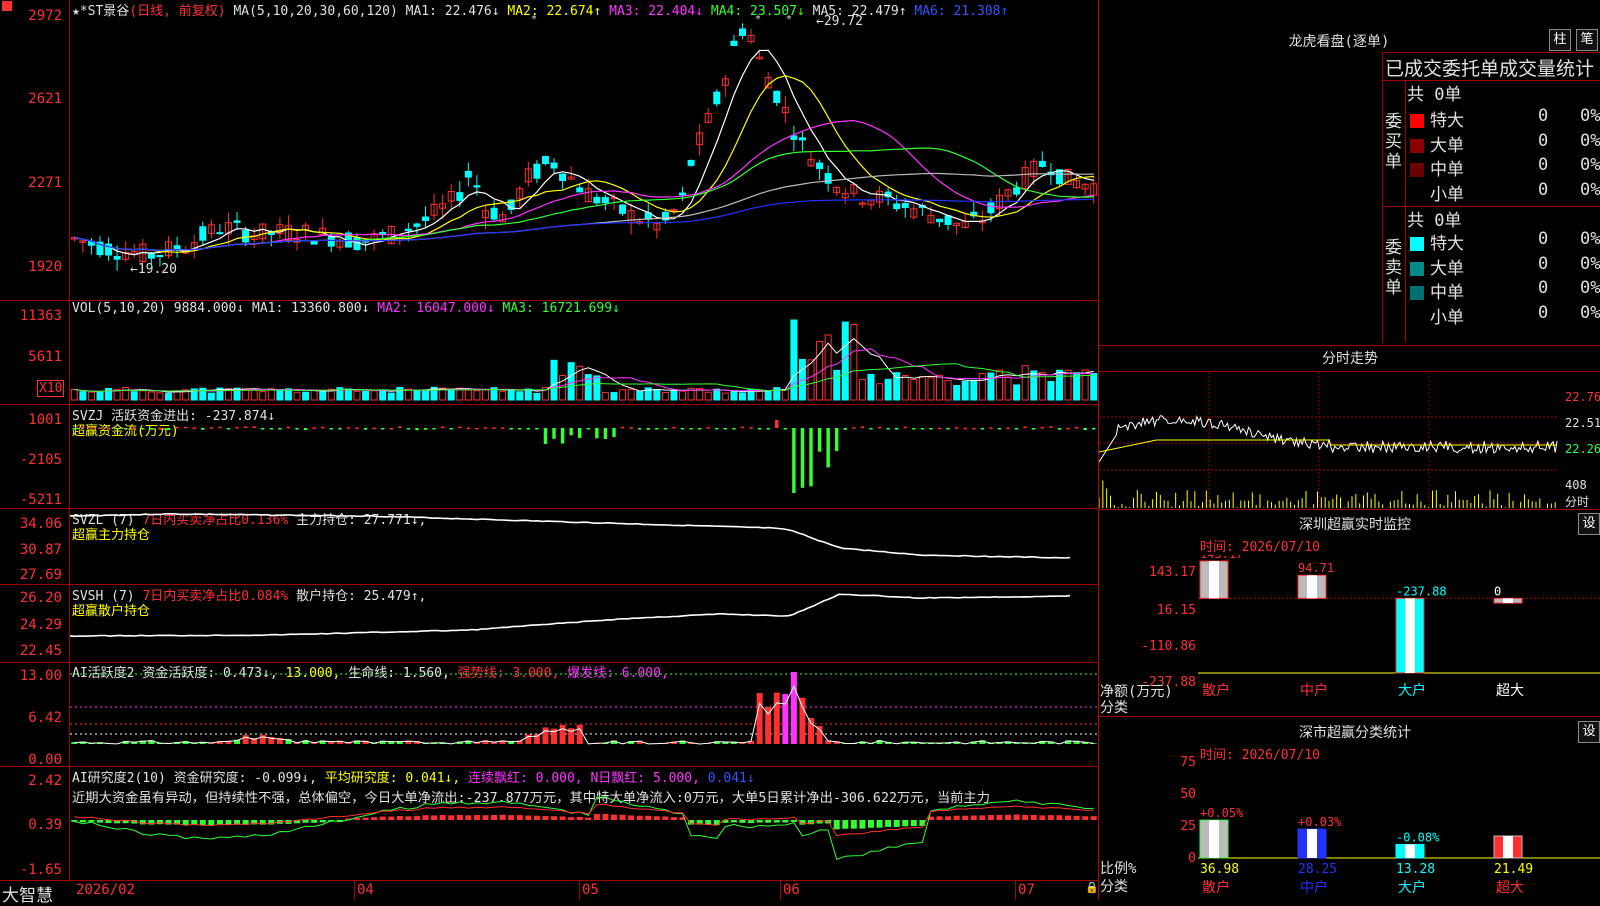  What do you see at coordinates (584, 823) in the screenshot?
I see `research-chart` at bounding box center [584, 823].